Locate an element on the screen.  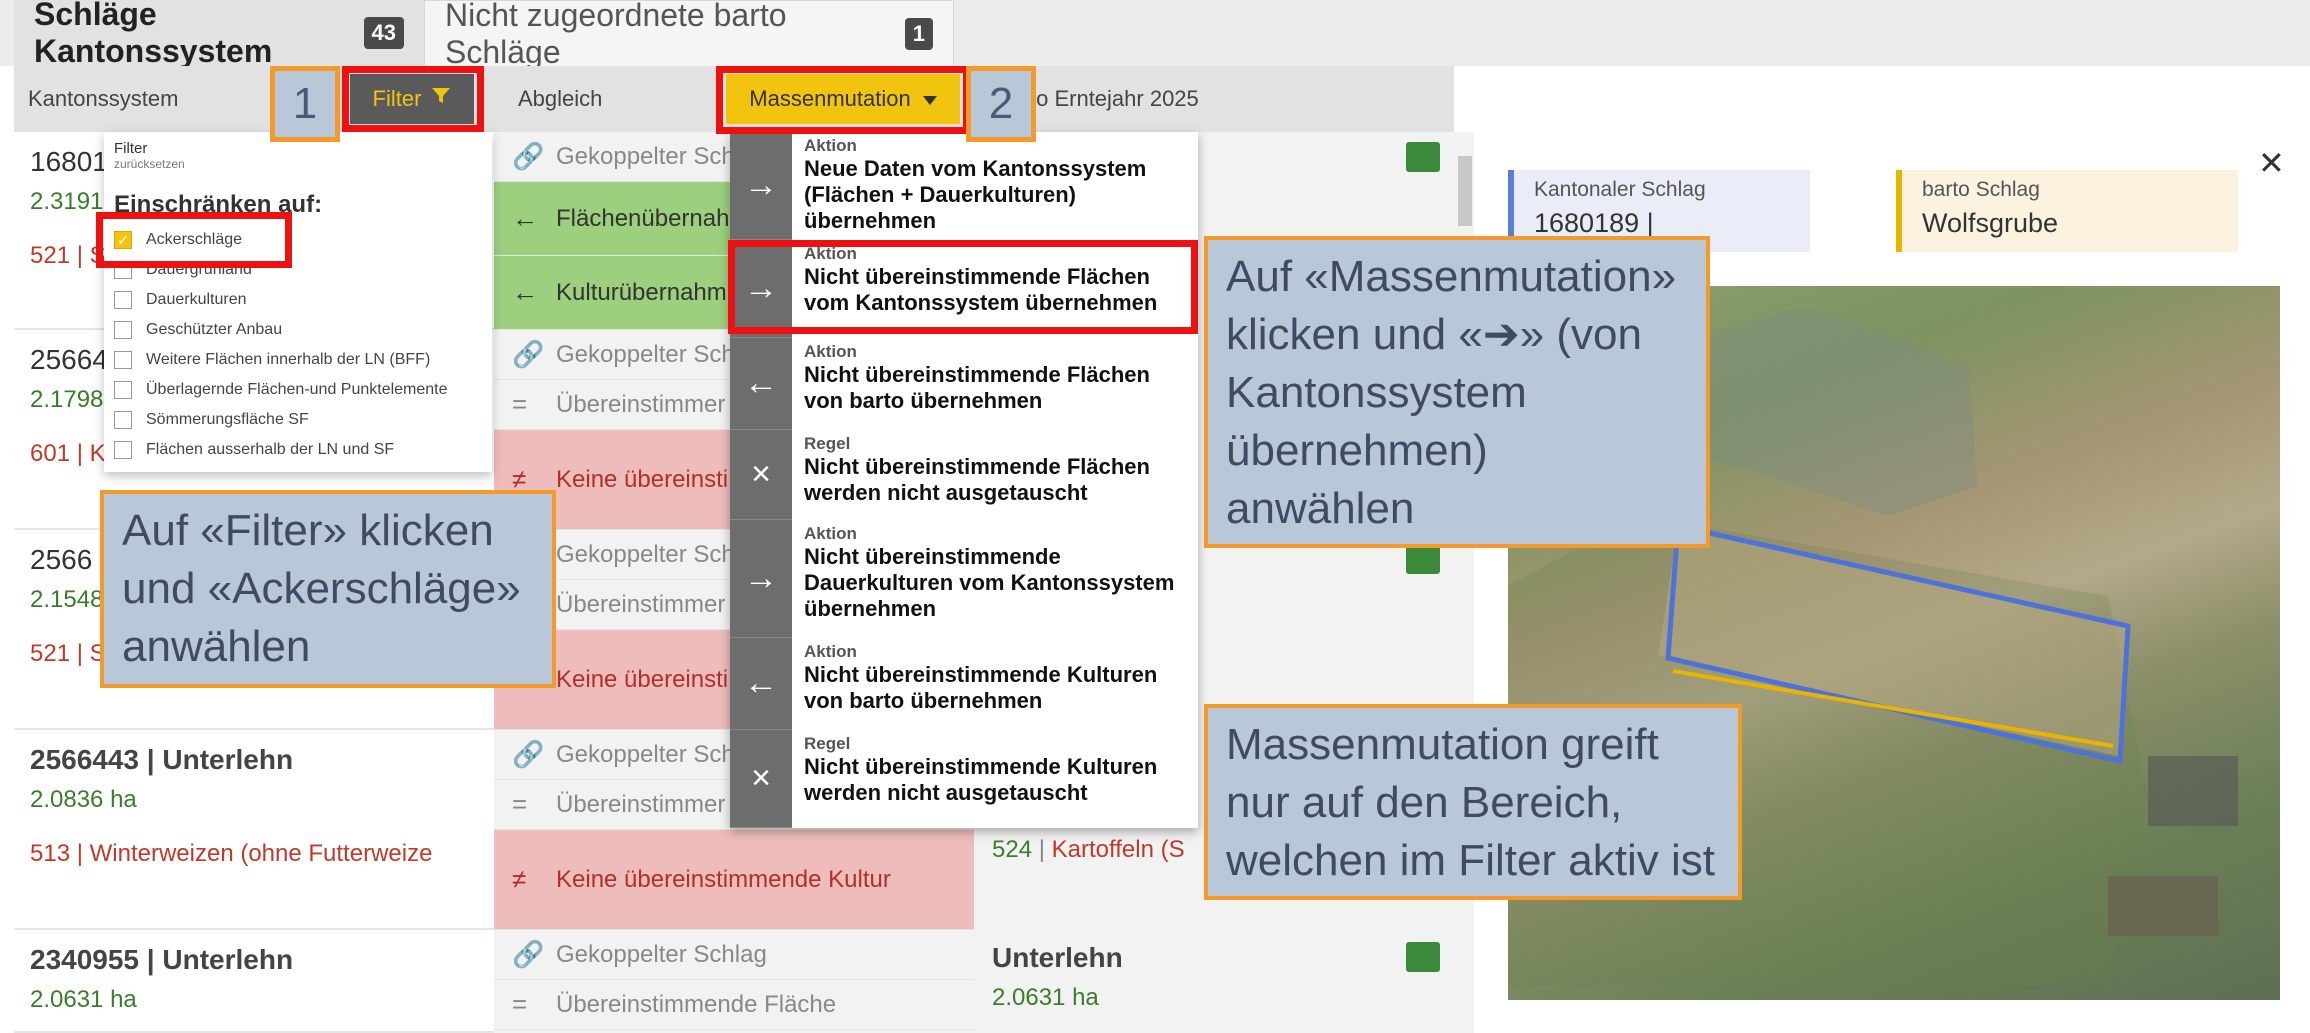
tab-kantonssystem: Schläge Kantonssystem 43 is located at coordinates (219, 34).